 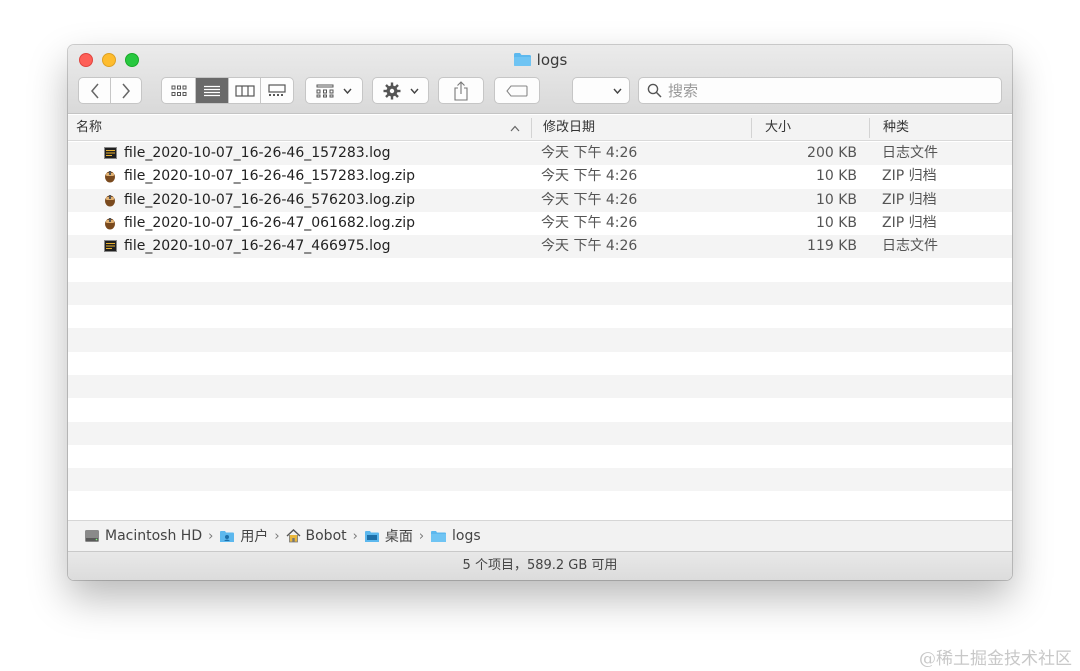 I want to click on column-name-header: 名称, so click(x=89, y=128).